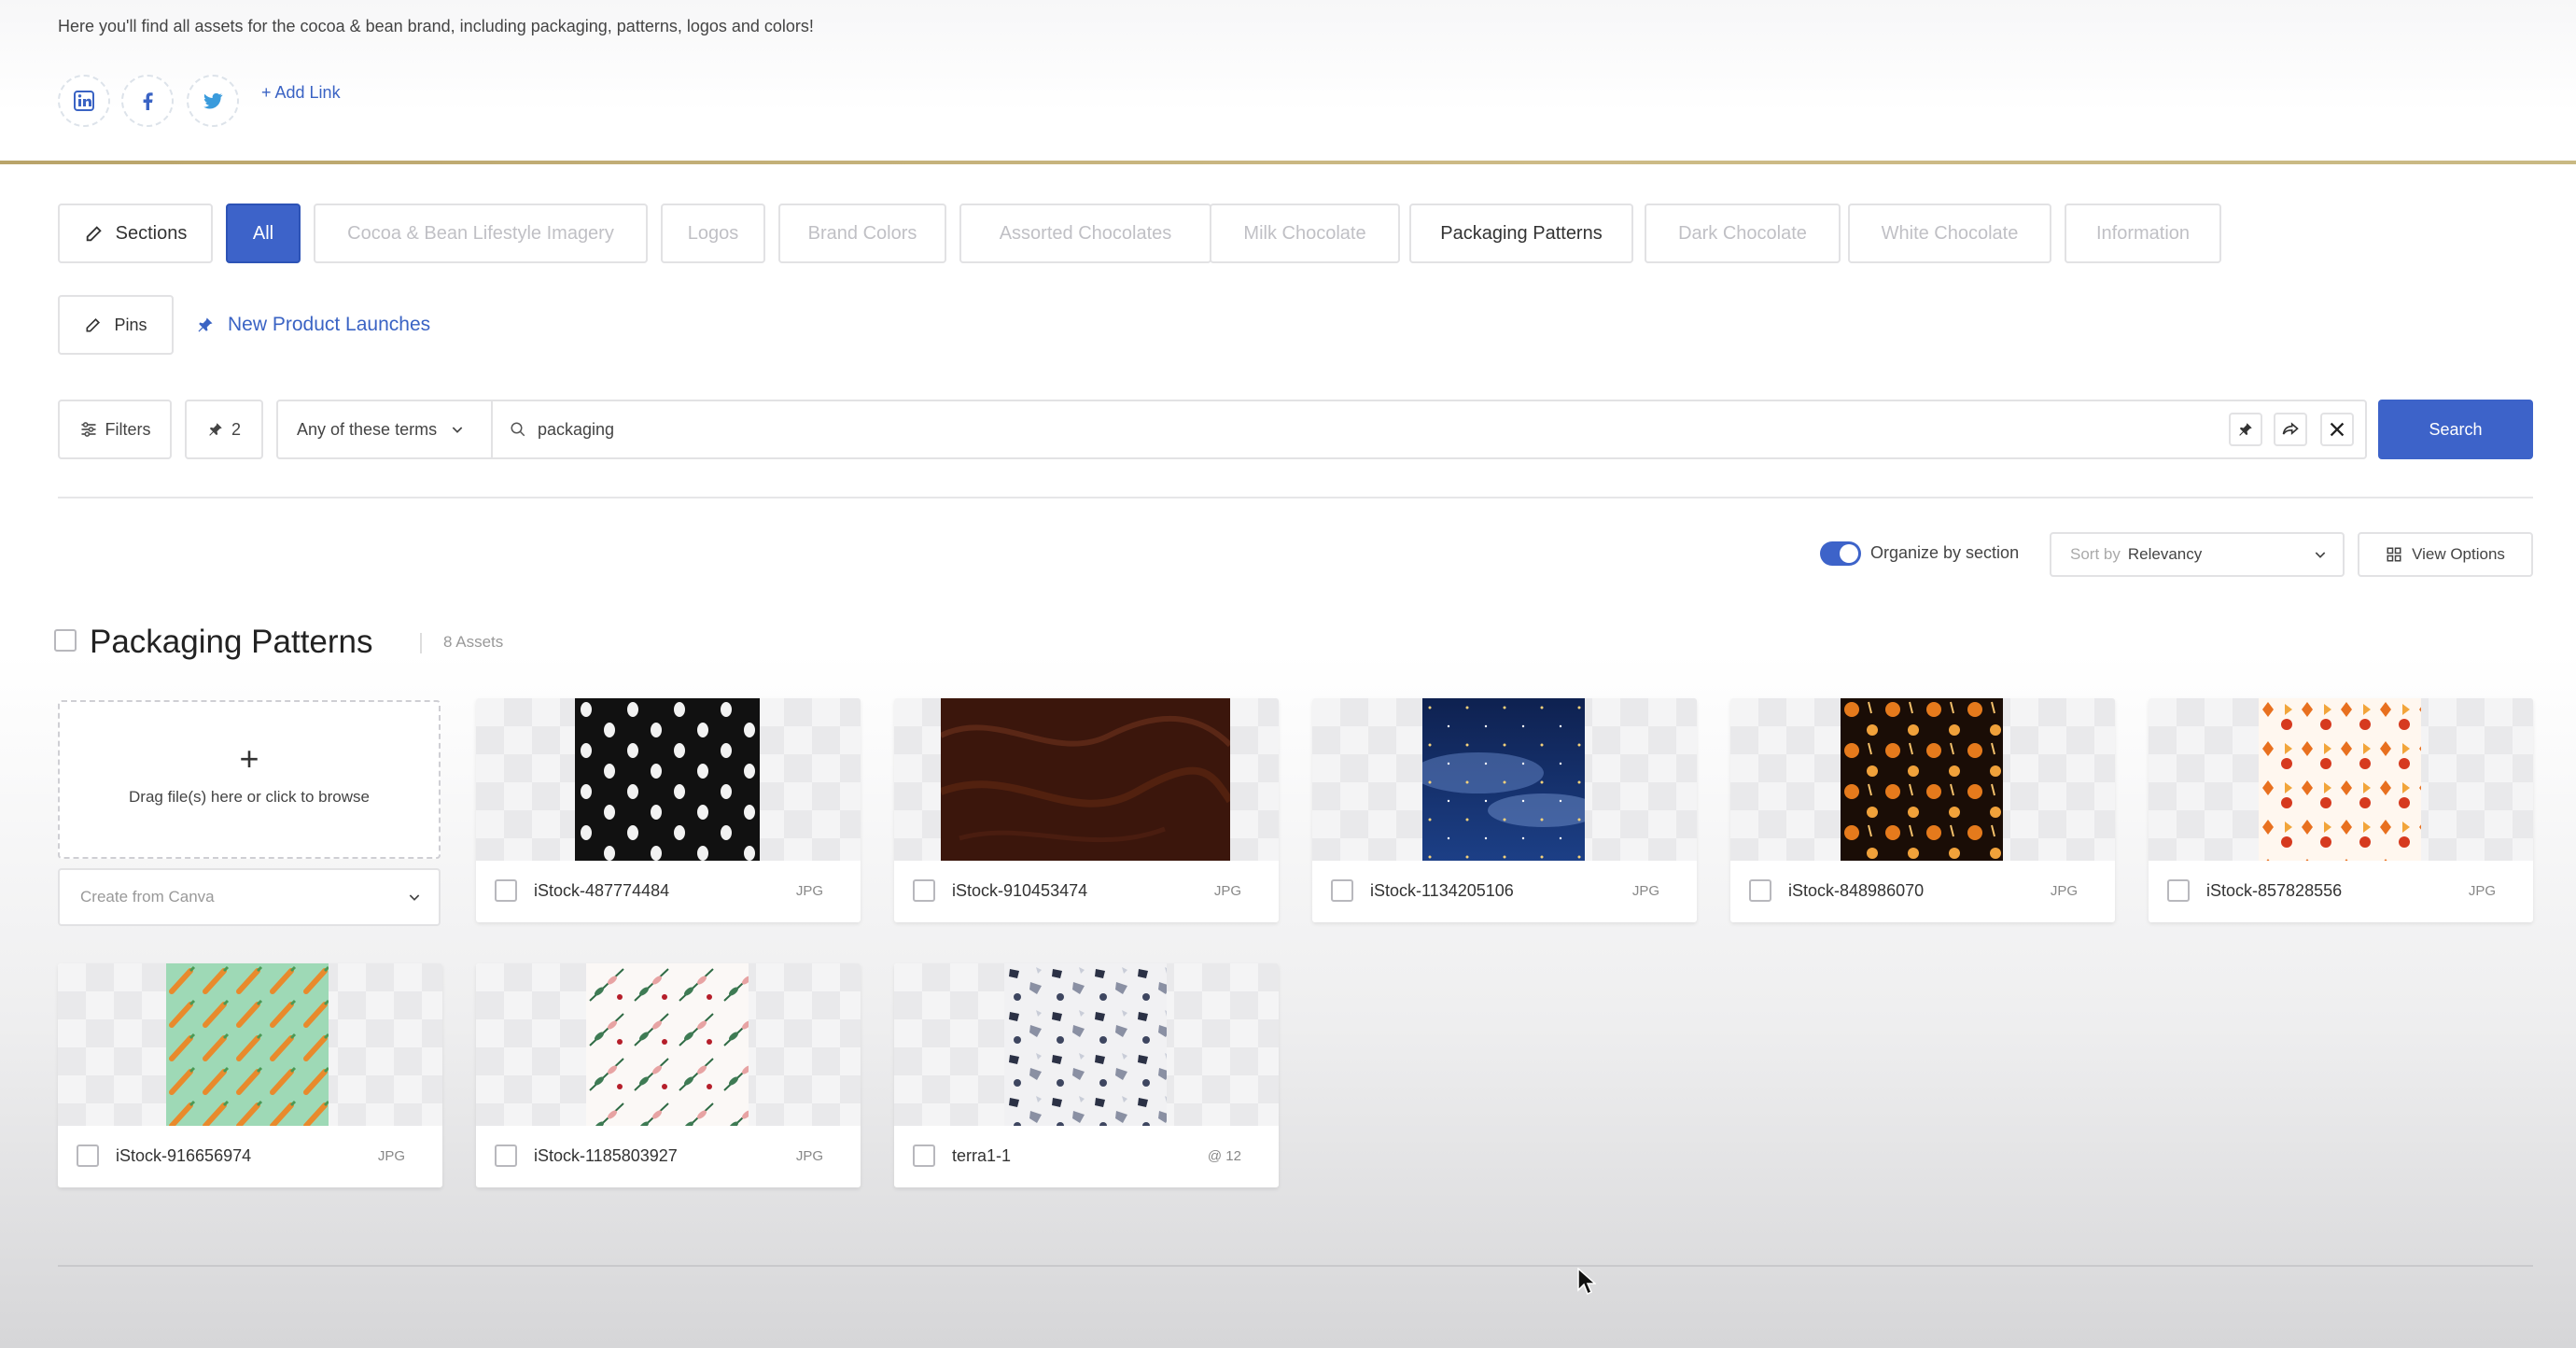  Describe the element at coordinates (1949, 233) in the screenshot. I see `chip-white-chocolate: White Chocolate` at that location.